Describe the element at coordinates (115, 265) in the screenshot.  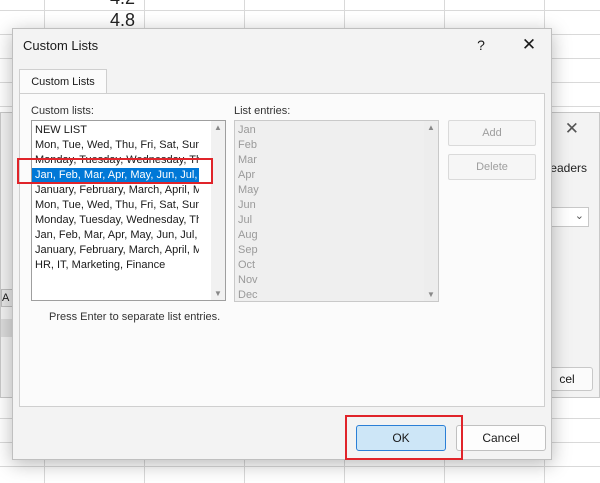
I see `list-item: HR, IT, Marketing, Finance` at that location.